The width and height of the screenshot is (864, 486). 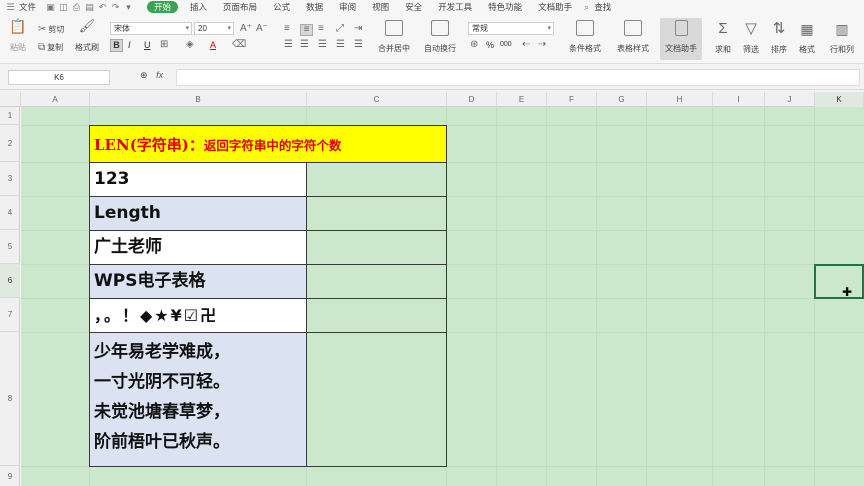 What do you see at coordinates (213, 45) in the screenshot?
I see `font-color-button: A` at bounding box center [213, 45].